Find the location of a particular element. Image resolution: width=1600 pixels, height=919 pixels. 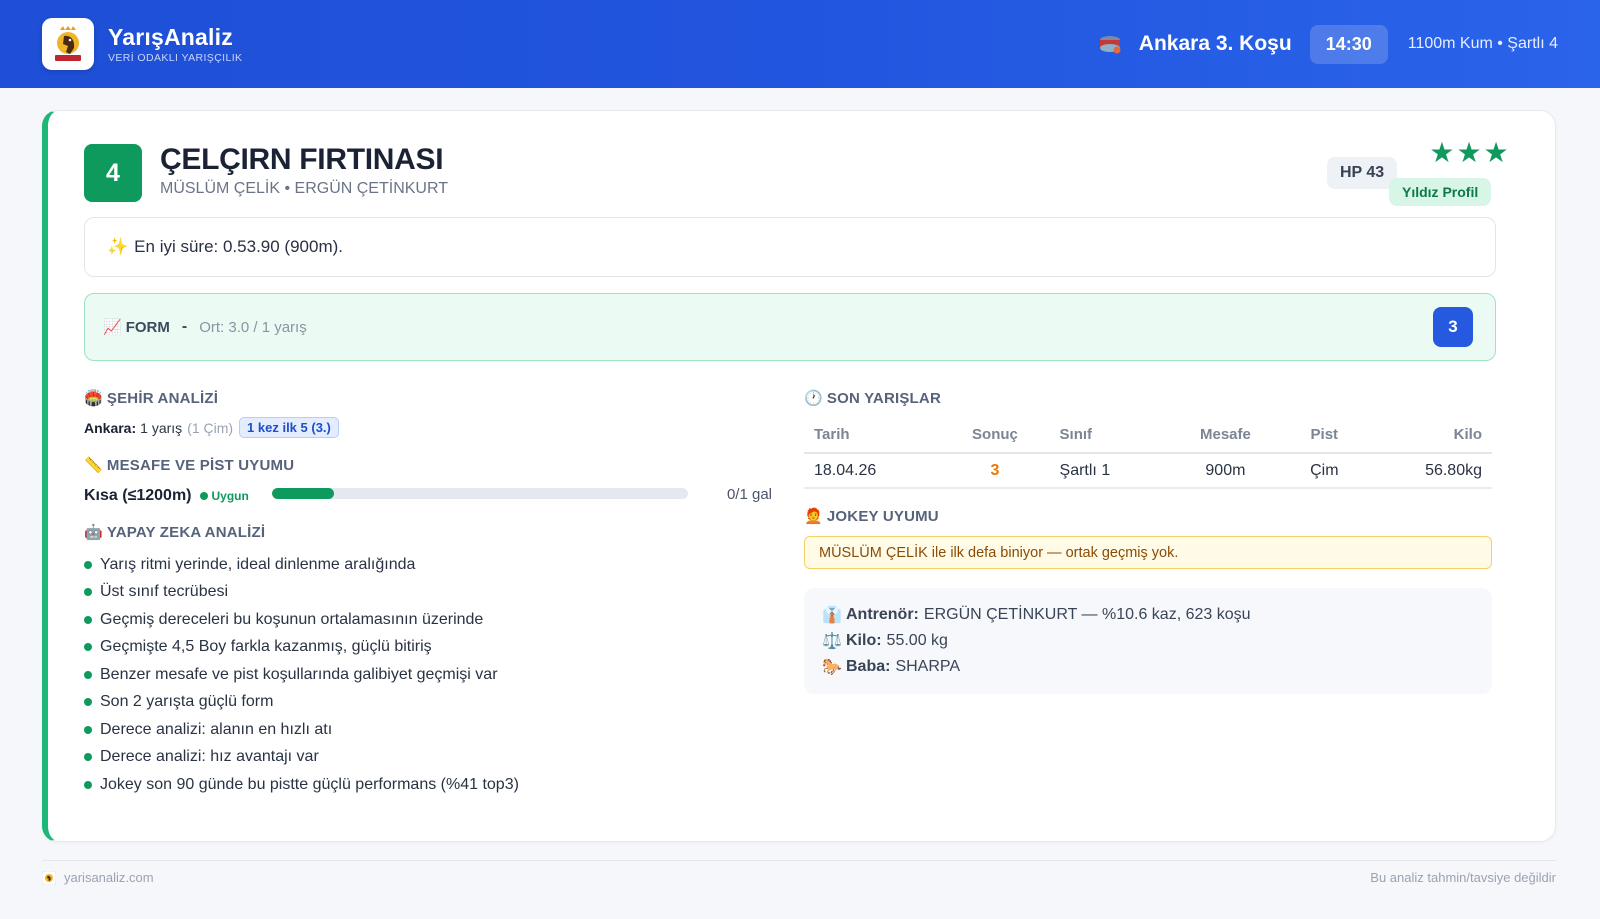

weight-row: ⚖️ Kilo: 55.00 kg is located at coordinates (885, 641).